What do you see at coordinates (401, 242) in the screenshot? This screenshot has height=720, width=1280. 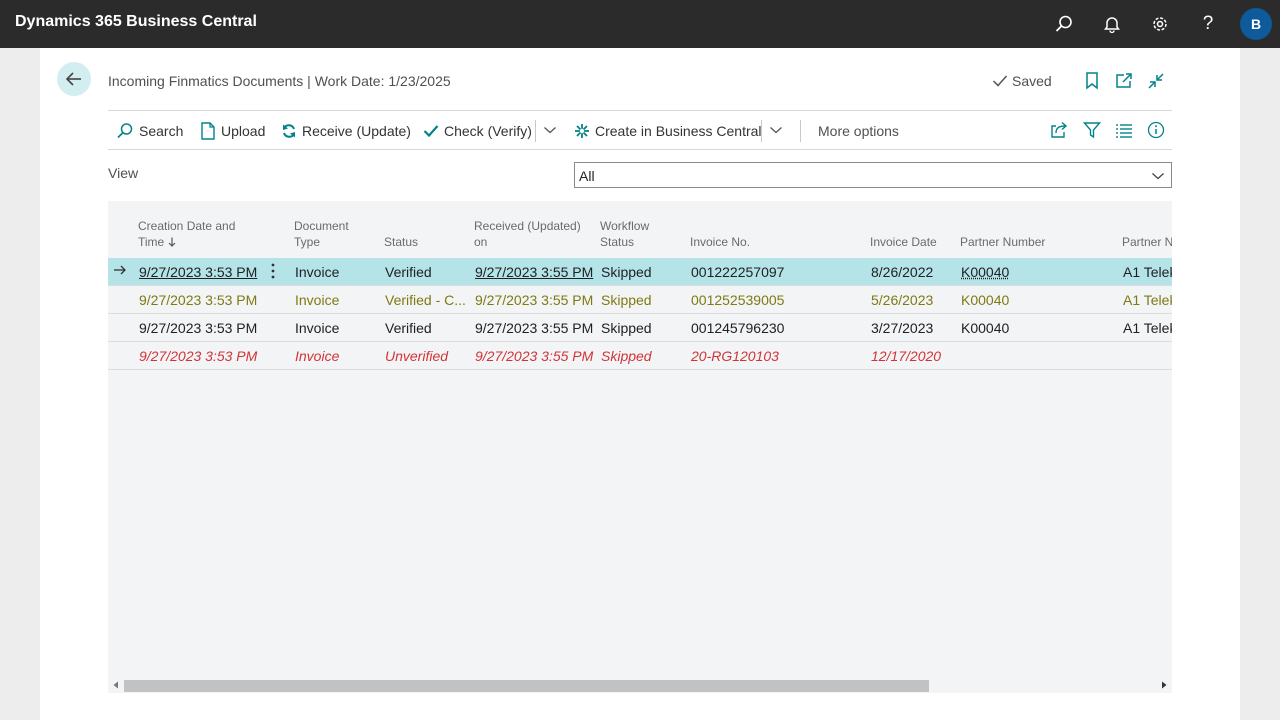 I see `column-header-status: Status` at bounding box center [401, 242].